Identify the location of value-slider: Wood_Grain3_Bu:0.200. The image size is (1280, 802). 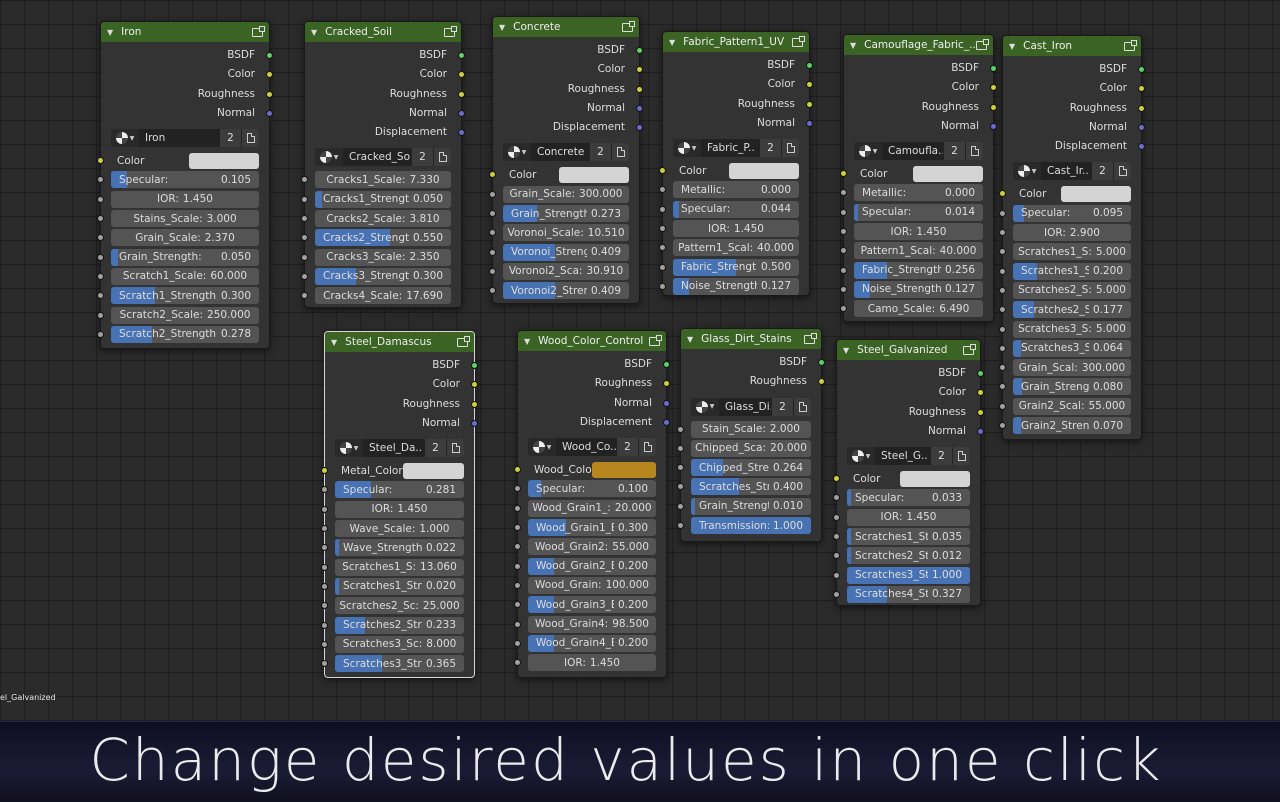
(592, 604).